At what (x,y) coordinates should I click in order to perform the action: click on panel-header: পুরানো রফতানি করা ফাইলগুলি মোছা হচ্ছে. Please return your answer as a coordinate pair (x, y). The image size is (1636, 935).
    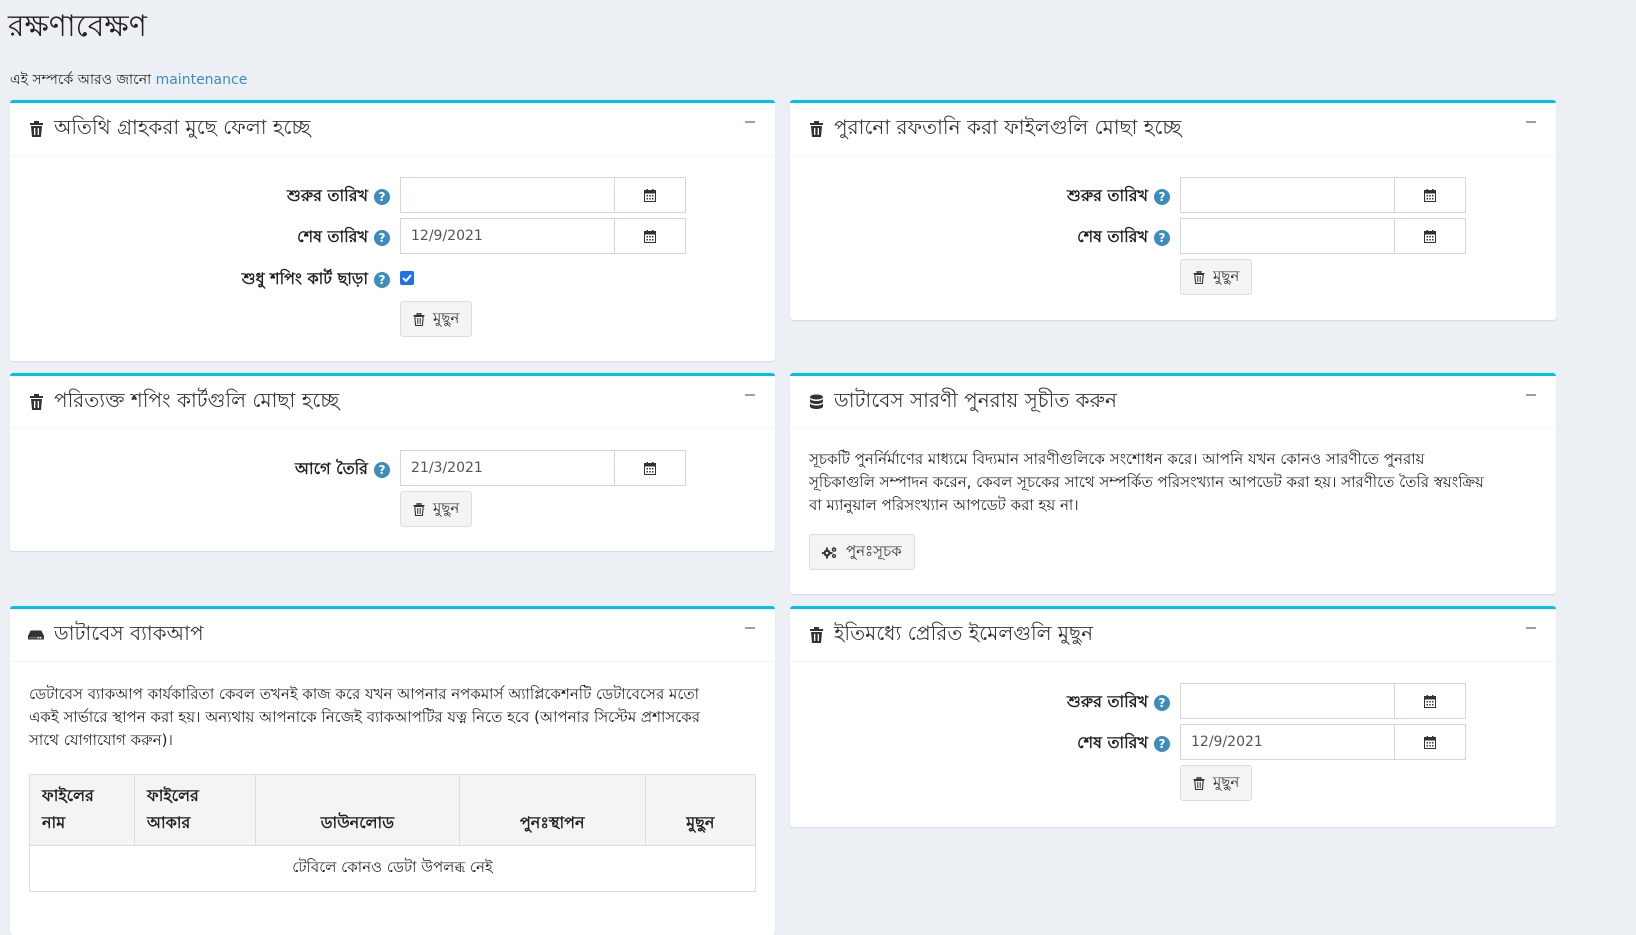
    Looking at the image, I should click on (1173, 129).